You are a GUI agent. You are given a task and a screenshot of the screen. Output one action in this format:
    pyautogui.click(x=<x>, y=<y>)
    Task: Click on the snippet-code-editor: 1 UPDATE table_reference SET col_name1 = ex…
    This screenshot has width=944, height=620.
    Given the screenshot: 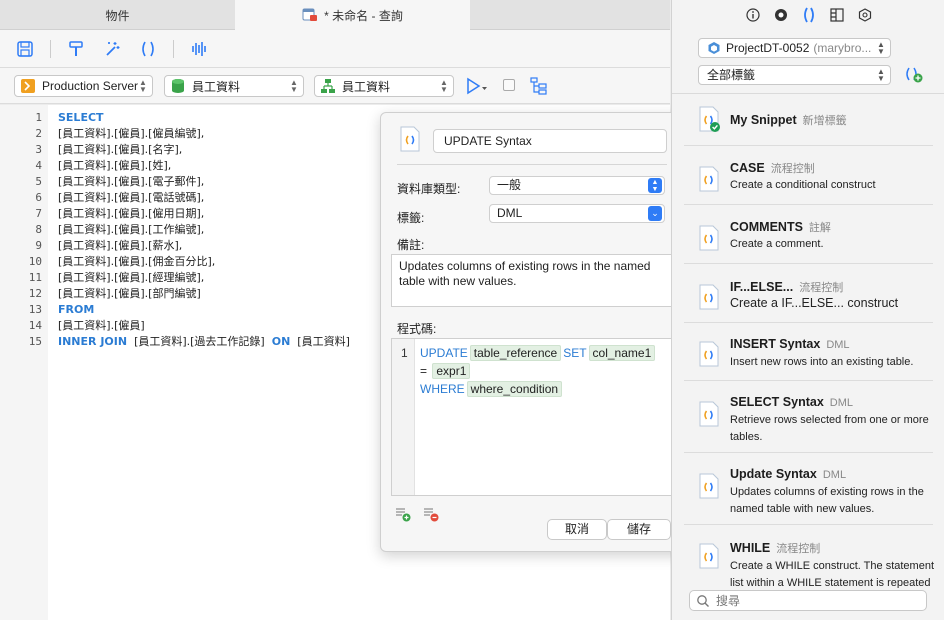 What is the action you would take?
    pyautogui.click(x=531, y=417)
    